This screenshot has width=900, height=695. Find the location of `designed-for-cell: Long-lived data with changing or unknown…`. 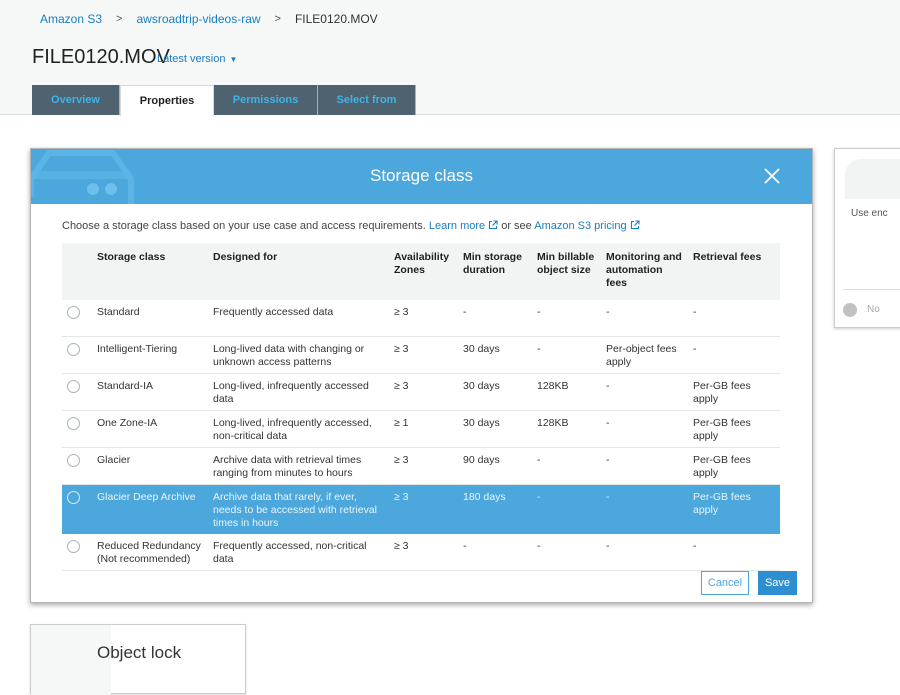

designed-for-cell: Long-lived data with changing or unknown… is located at coordinates (299, 355).